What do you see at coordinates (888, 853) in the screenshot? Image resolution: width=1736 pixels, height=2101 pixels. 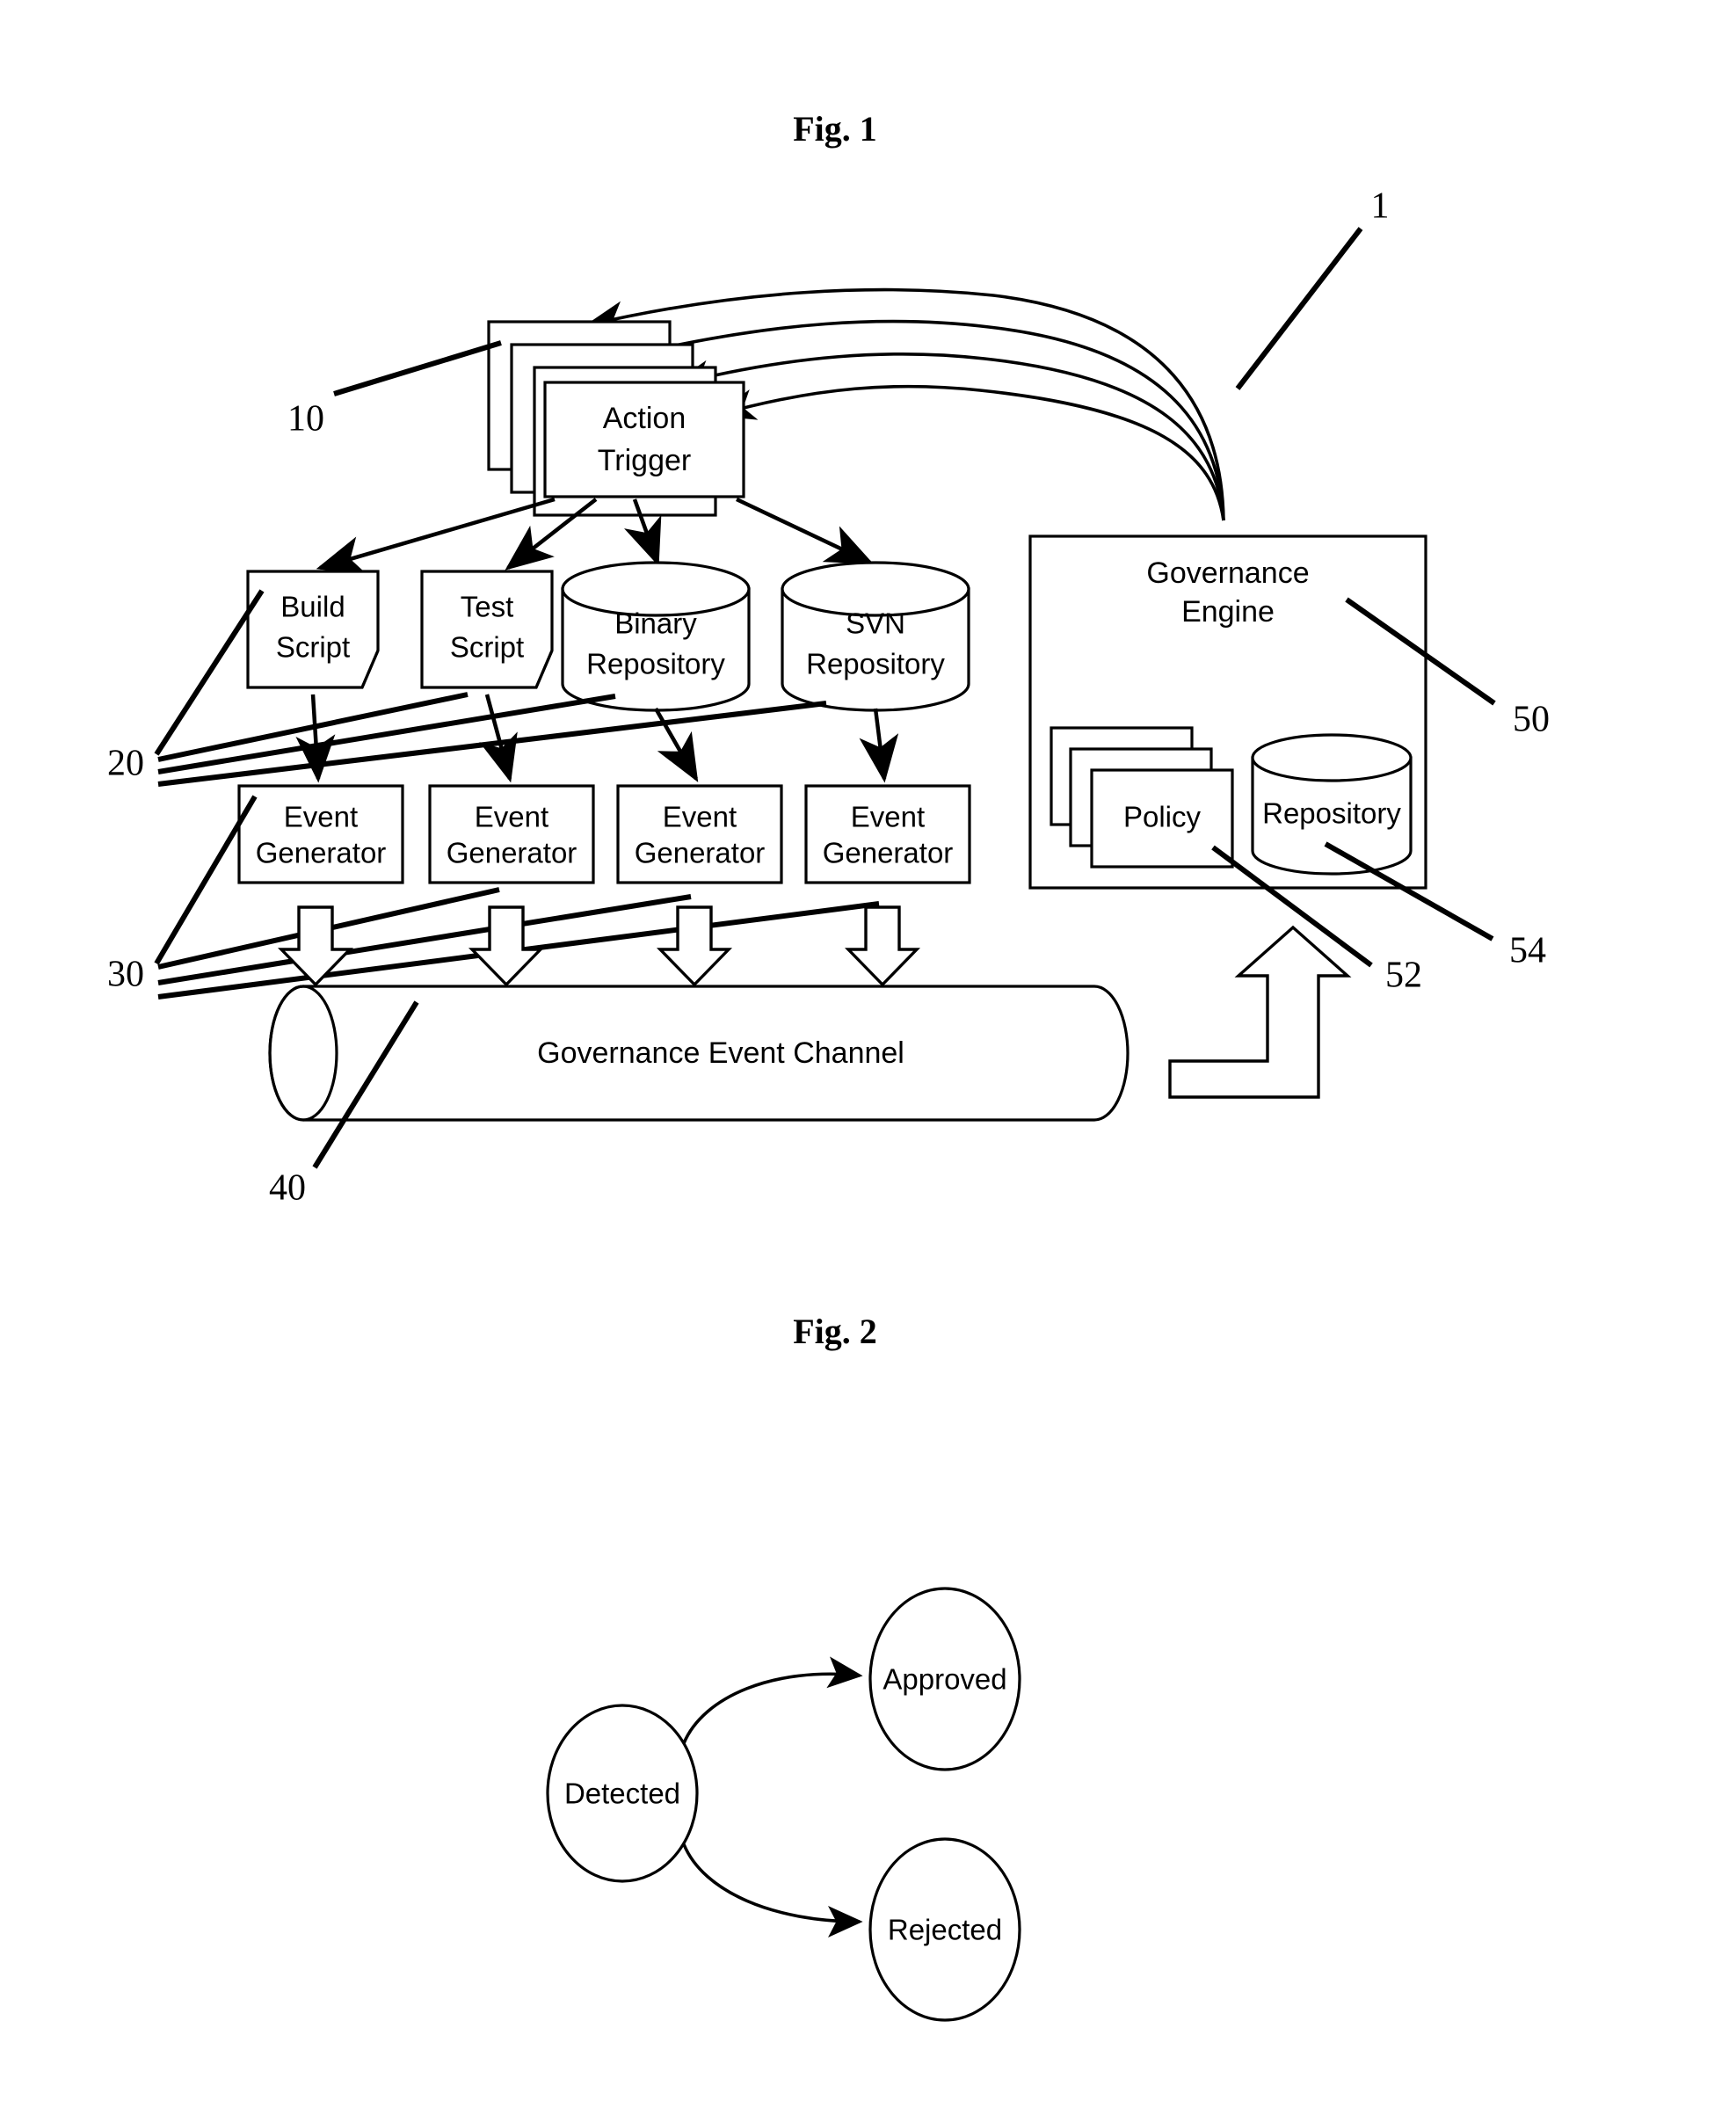 I see `event-generator-4-label-line2: Generator` at bounding box center [888, 853].